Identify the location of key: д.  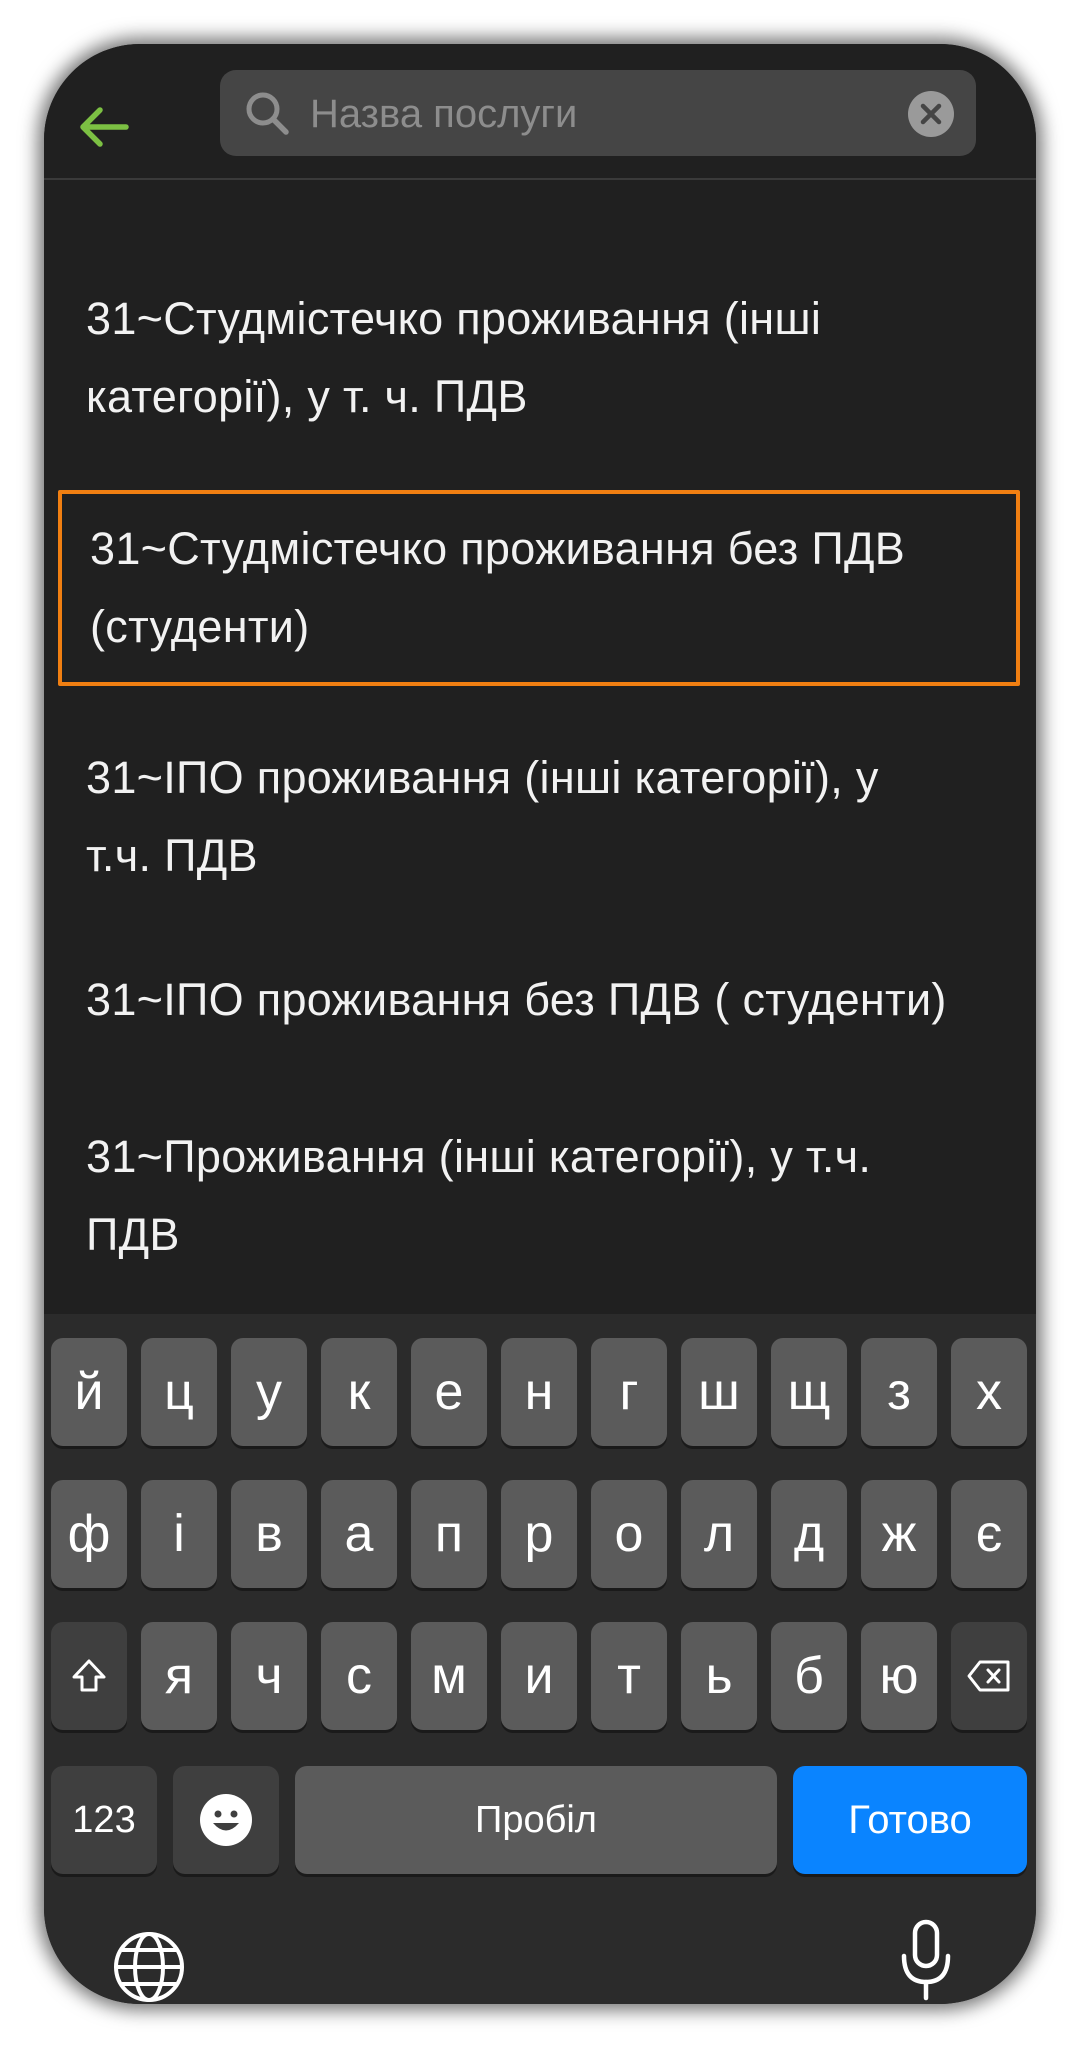
(809, 1534).